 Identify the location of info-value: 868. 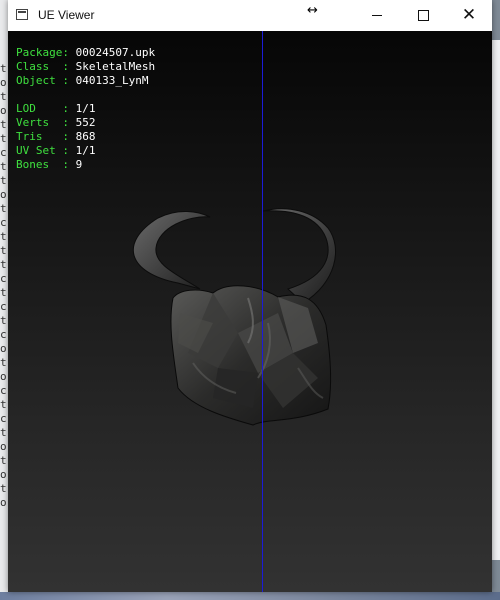
(85, 136).